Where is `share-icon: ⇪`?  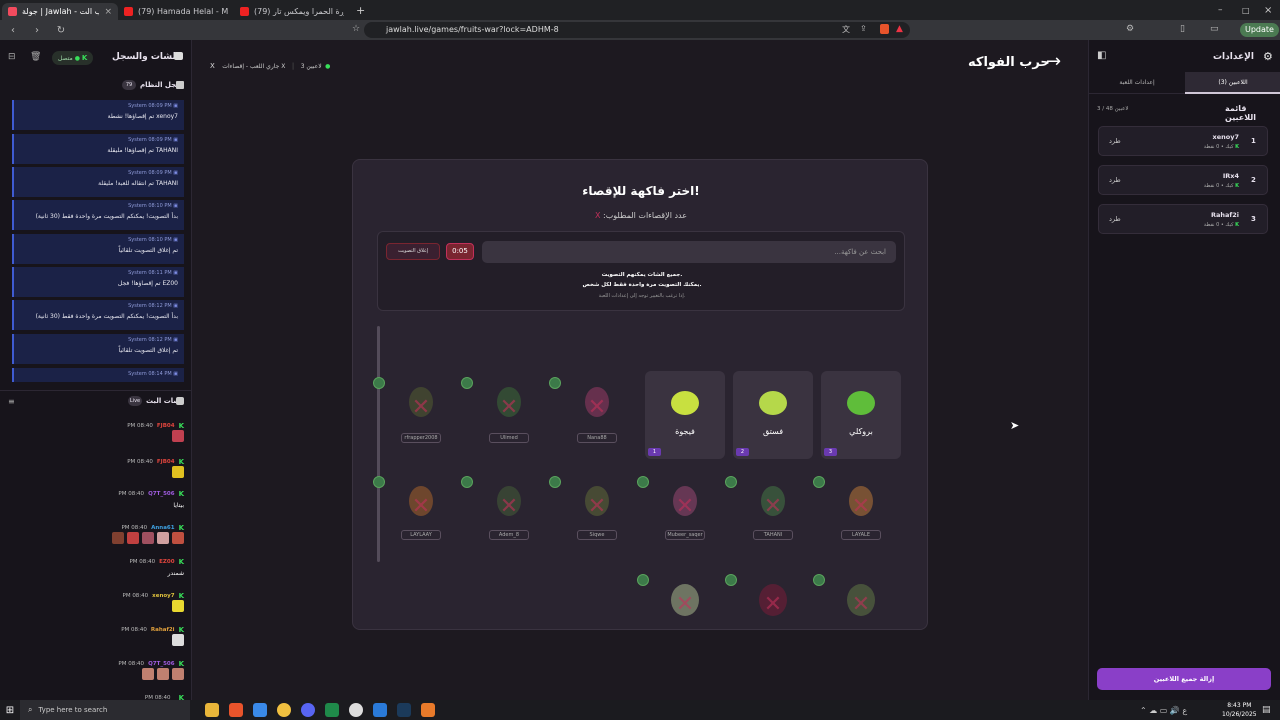
share-icon: ⇪ is located at coordinates (863, 28).